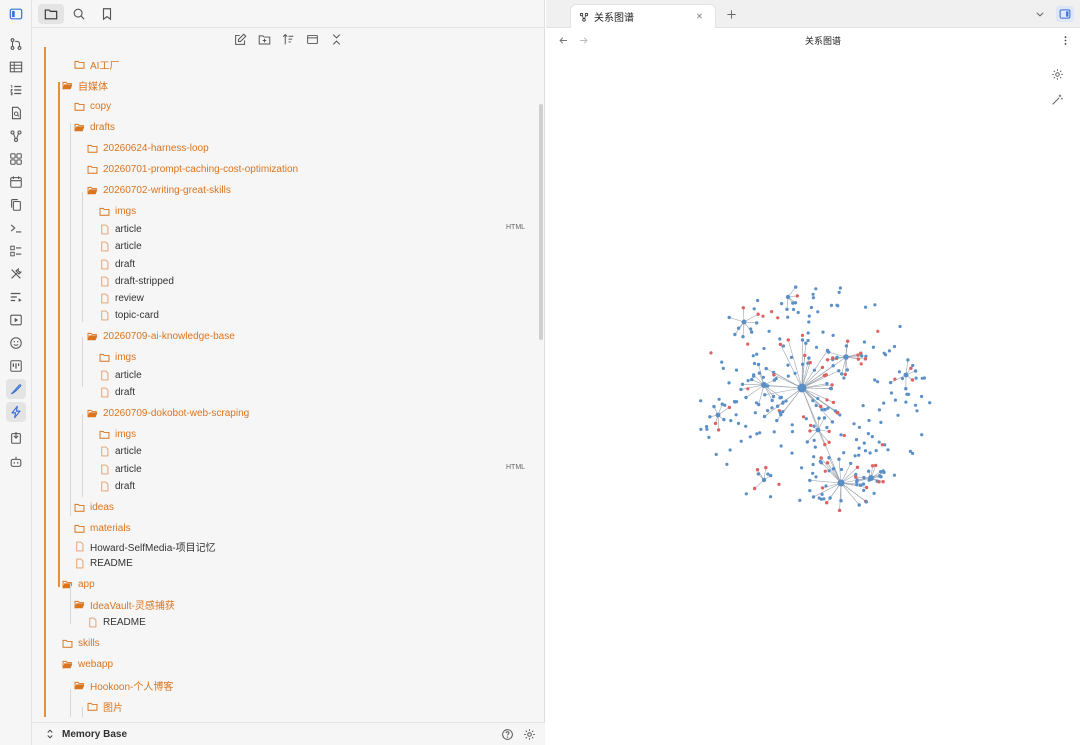 The image size is (1080, 745). Describe the element at coordinates (16, 182) in the screenshot. I see `calendar-icon` at that location.